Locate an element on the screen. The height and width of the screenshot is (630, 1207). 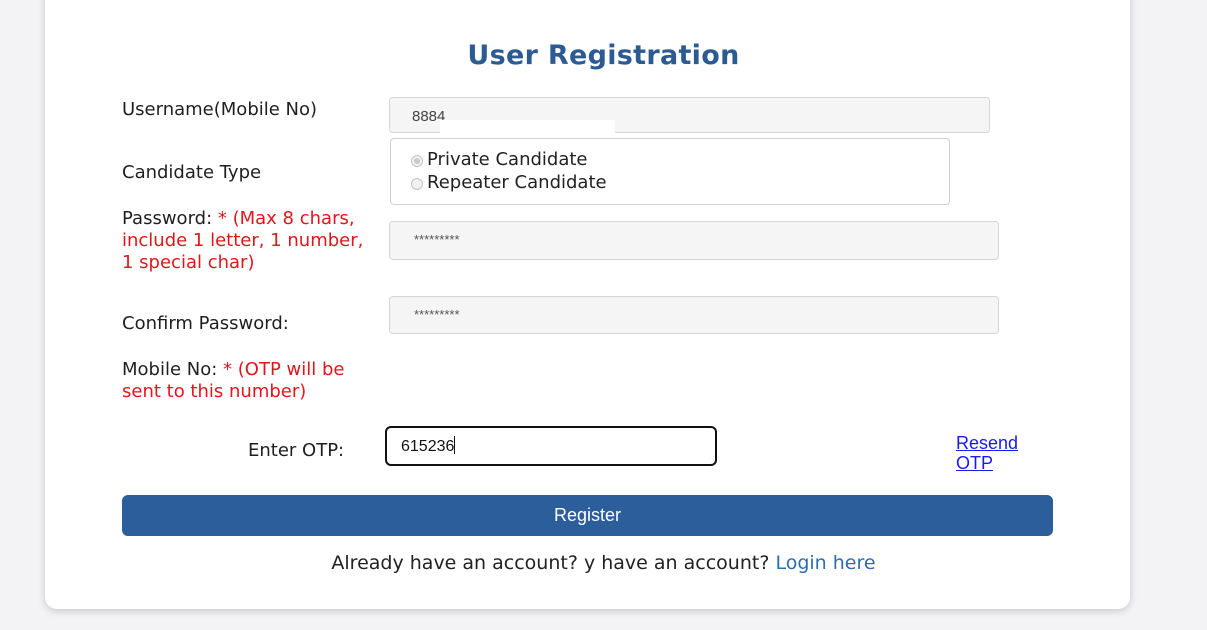
register-button: Register is located at coordinates (587, 515).